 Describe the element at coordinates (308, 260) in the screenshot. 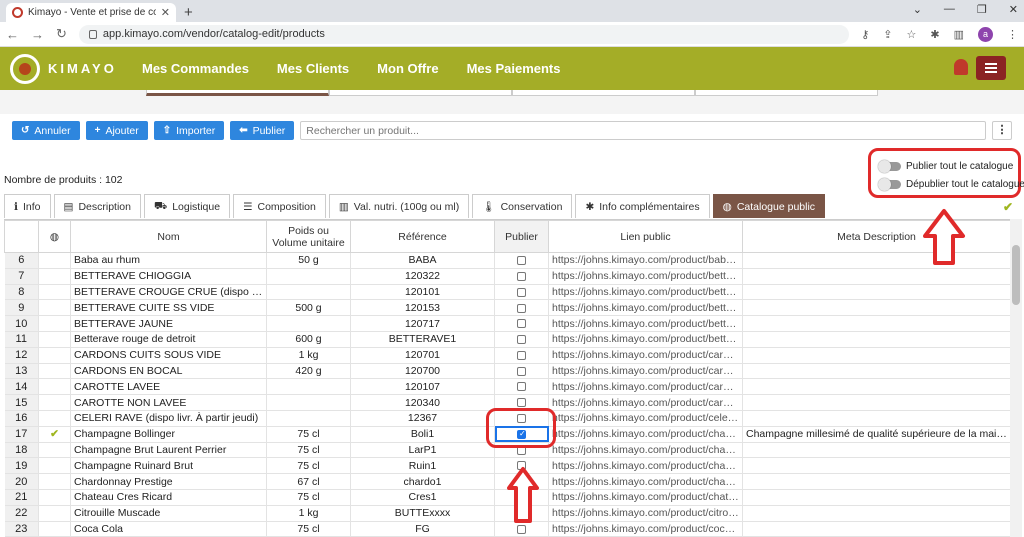

I see `cell-poids: 50 g` at that location.